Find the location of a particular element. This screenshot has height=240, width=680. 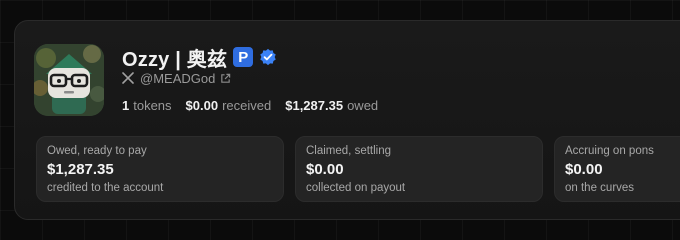

x-logo-icon is located at coordinates (128, 78).